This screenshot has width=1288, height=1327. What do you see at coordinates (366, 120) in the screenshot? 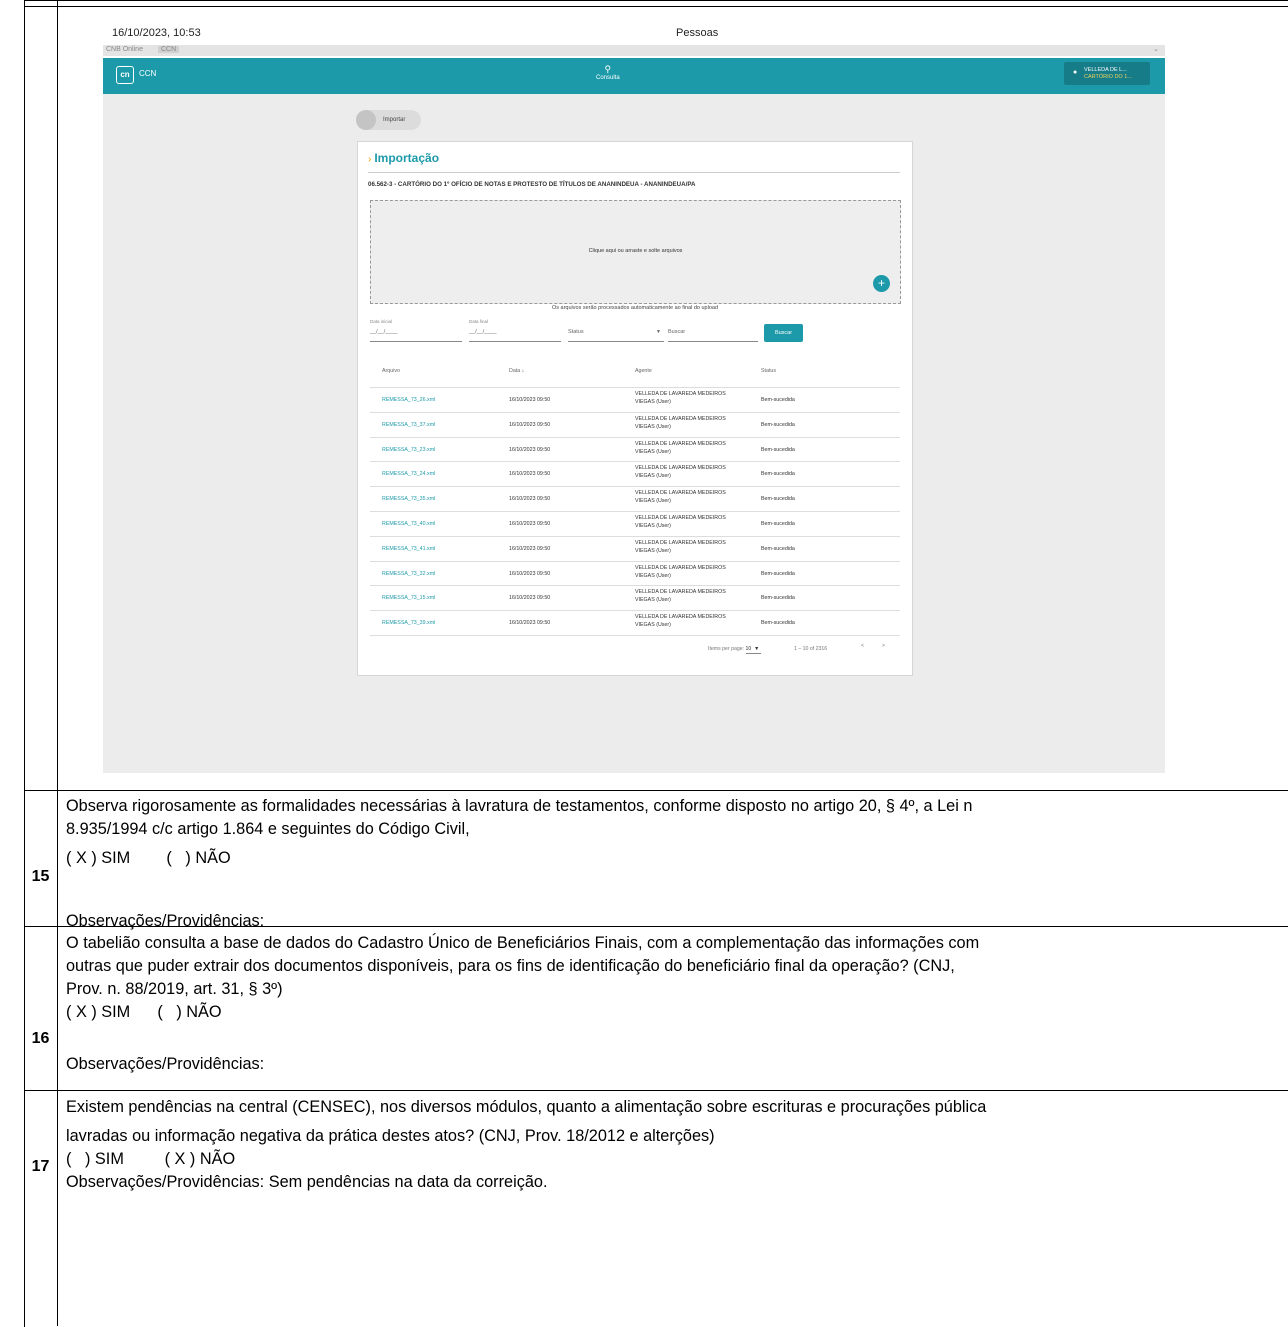
I see `import-icon` at bounding box center [366, 120].